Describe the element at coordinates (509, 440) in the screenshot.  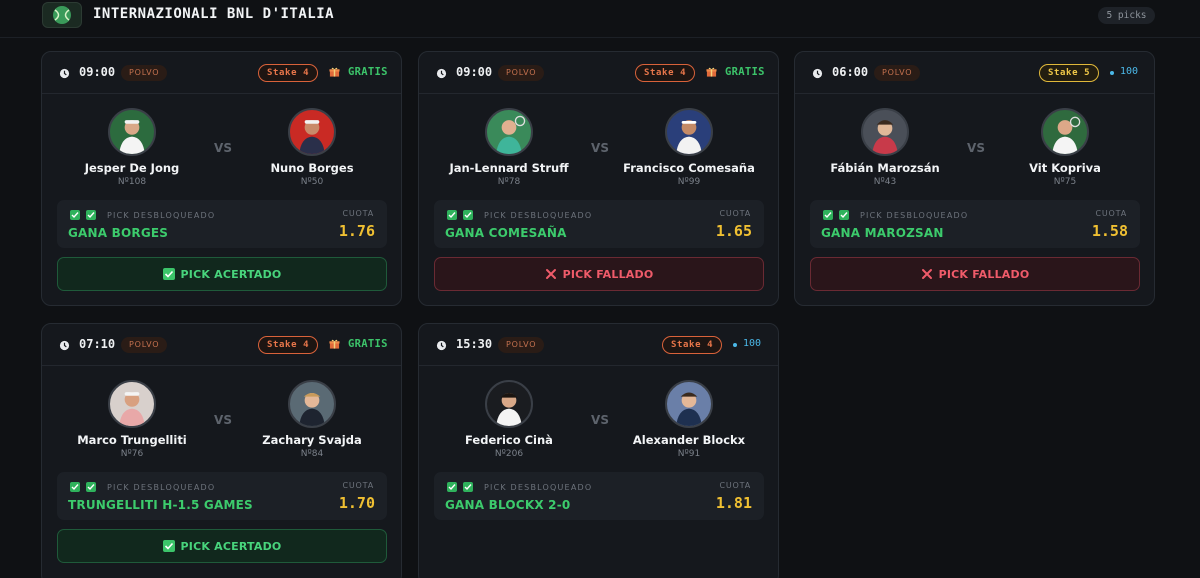
I see `player-name: Federico Cinà` at that location.